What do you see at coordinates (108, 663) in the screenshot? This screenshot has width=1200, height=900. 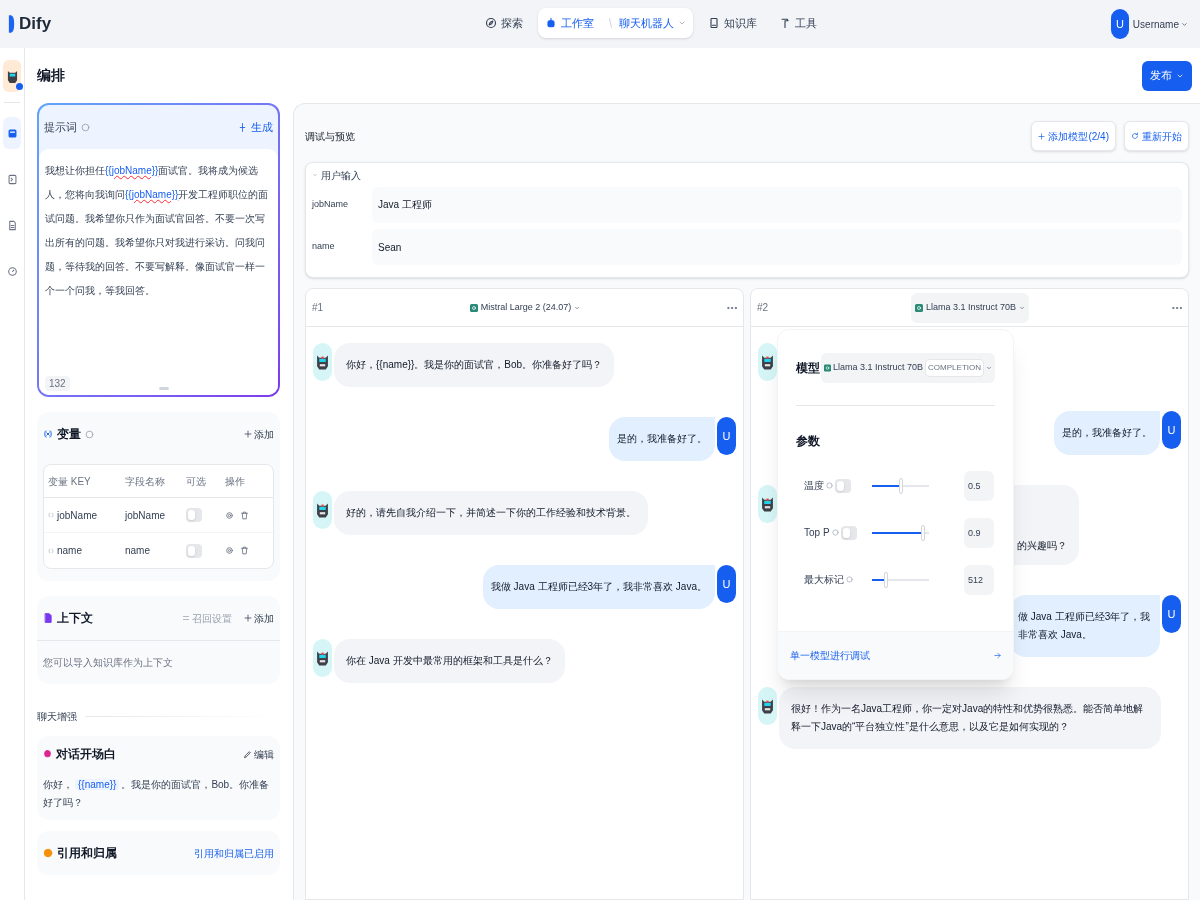 I see `context-hint: 您可以导入知识库作为上下文` at bounding box center [108, 663].